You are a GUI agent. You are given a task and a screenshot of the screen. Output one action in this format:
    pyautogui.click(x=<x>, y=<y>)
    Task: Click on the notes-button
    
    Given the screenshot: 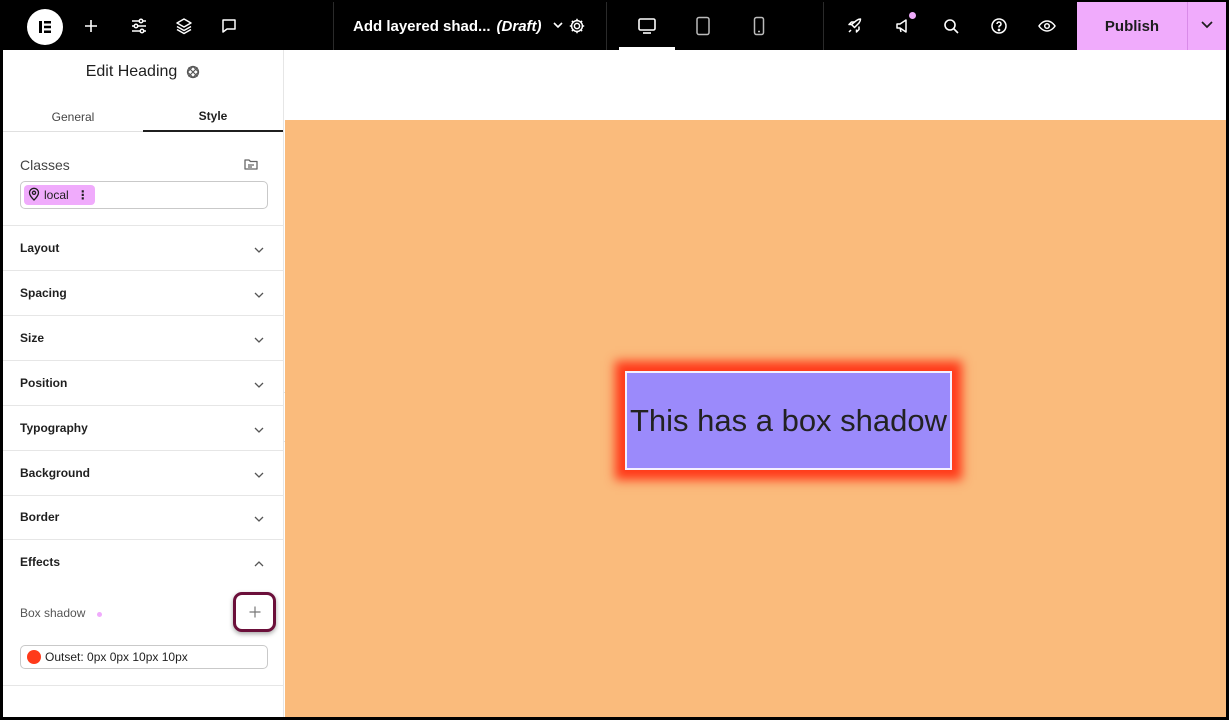 What is the action you would take?
    pyautogui.click(x=229, y=26)
    